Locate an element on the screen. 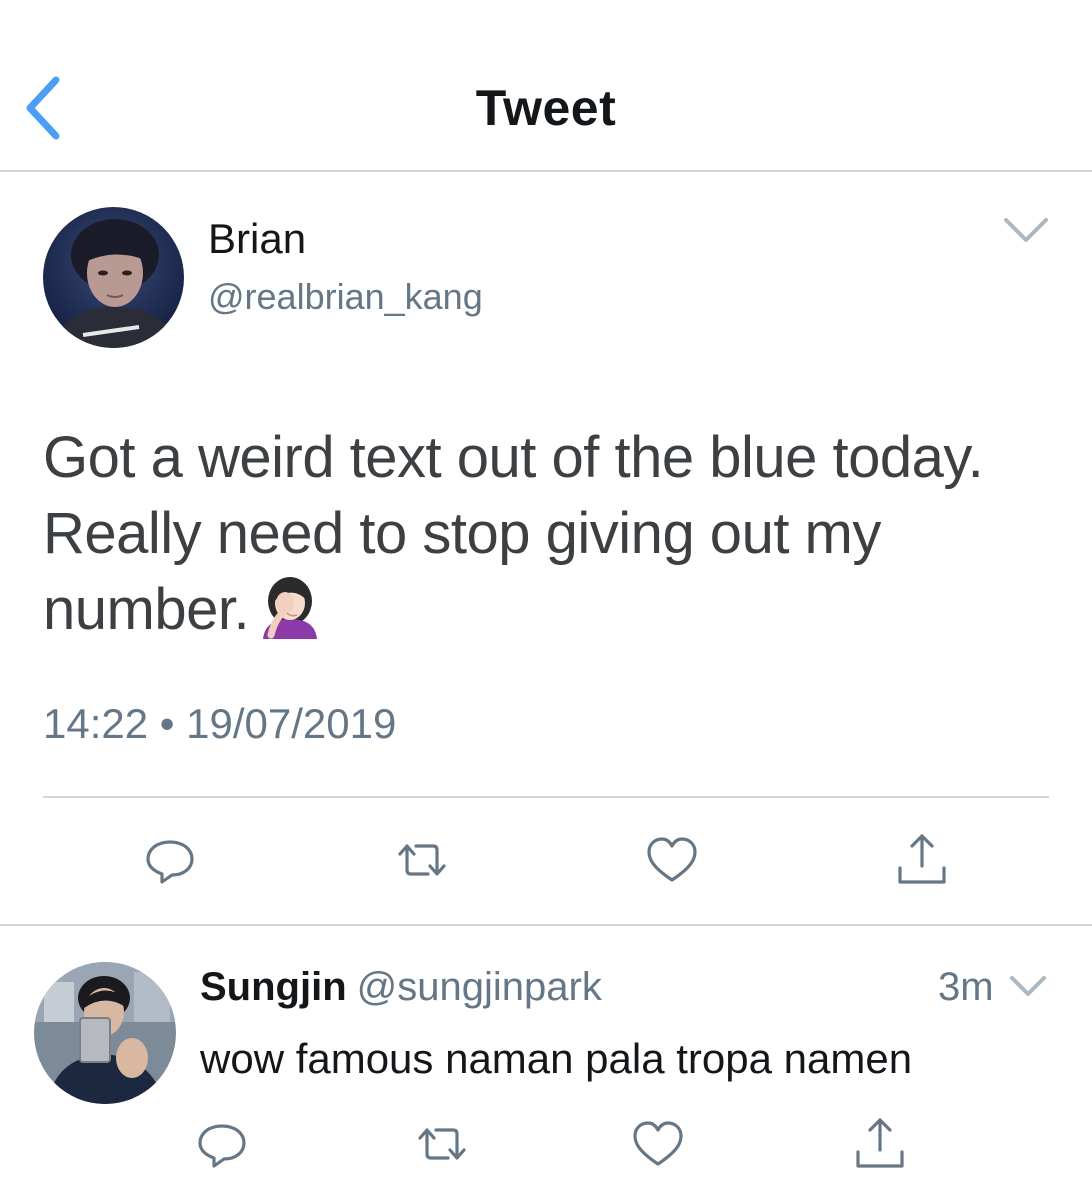 This screenshot has width=1092, height=1200. author-avatar is located at coordinates (113, 277).